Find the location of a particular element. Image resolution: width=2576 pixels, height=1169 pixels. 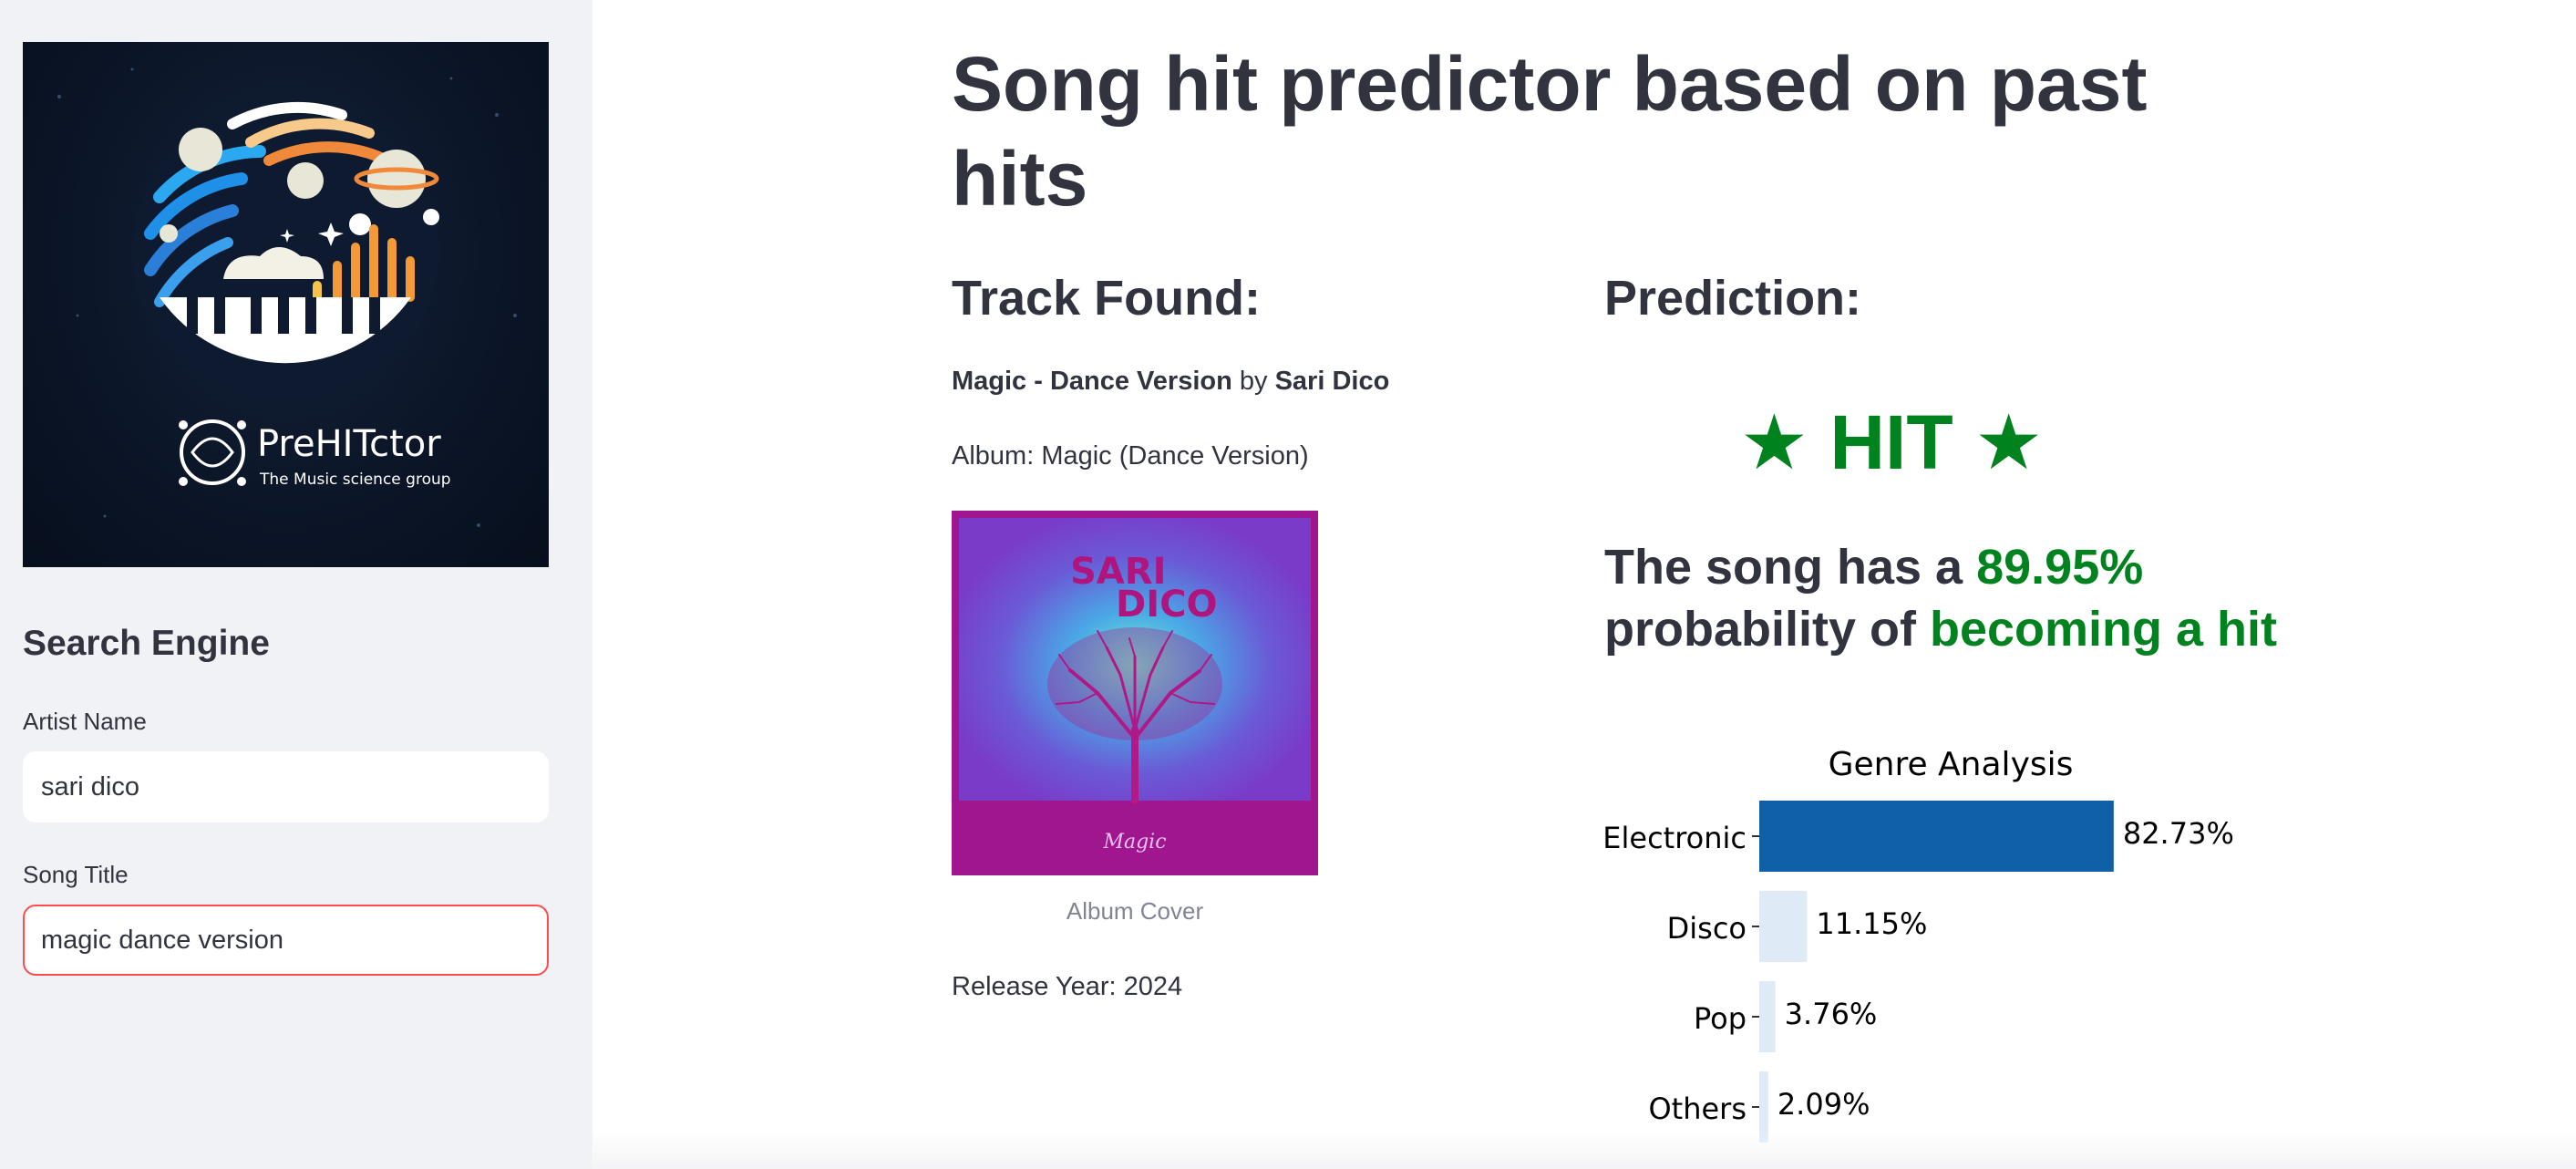

chart-bar-disco is located at coordinates (1783, 926).